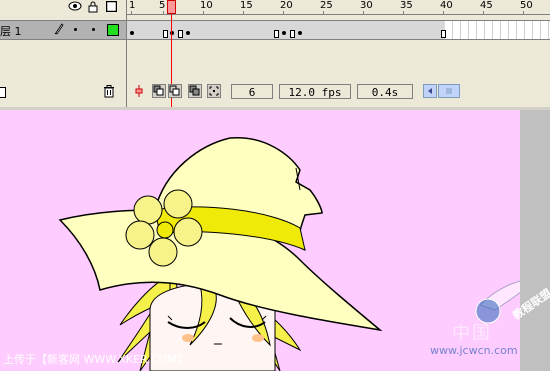 The height and width of the screenshot is (371, 550). Describe the element at coordinates (214, 91) in the screenshot. I see `onion-markers-icon` at that location.